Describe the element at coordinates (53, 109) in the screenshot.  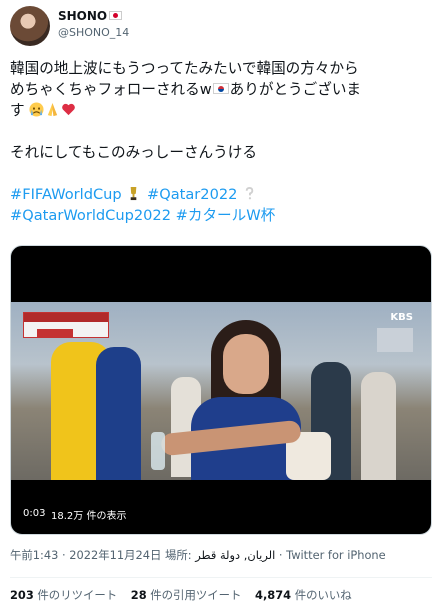
I see `folded-hands-icon` at that location.